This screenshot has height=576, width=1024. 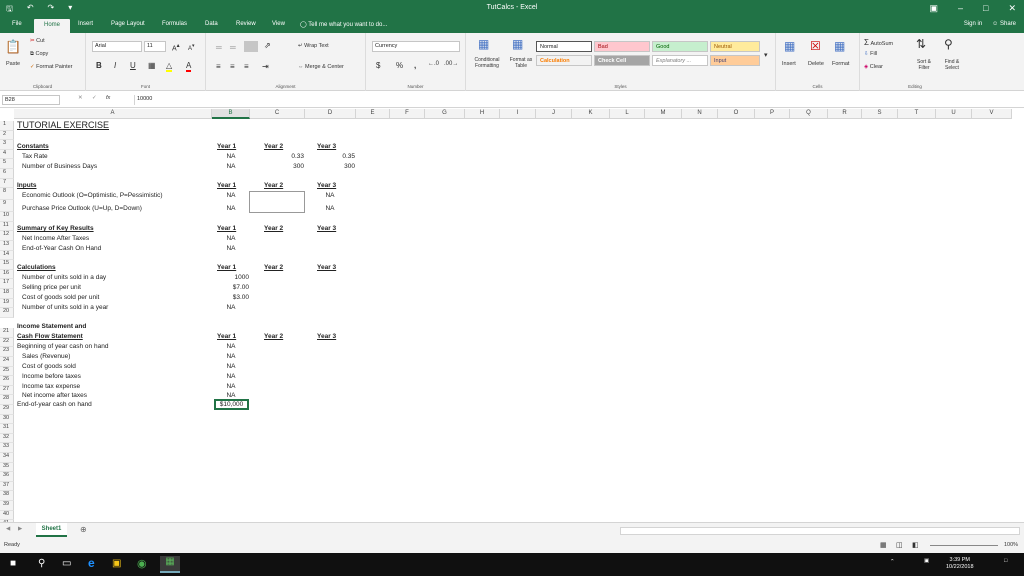 I want to click on row-header-18: 18, so click(x=7, y=294).